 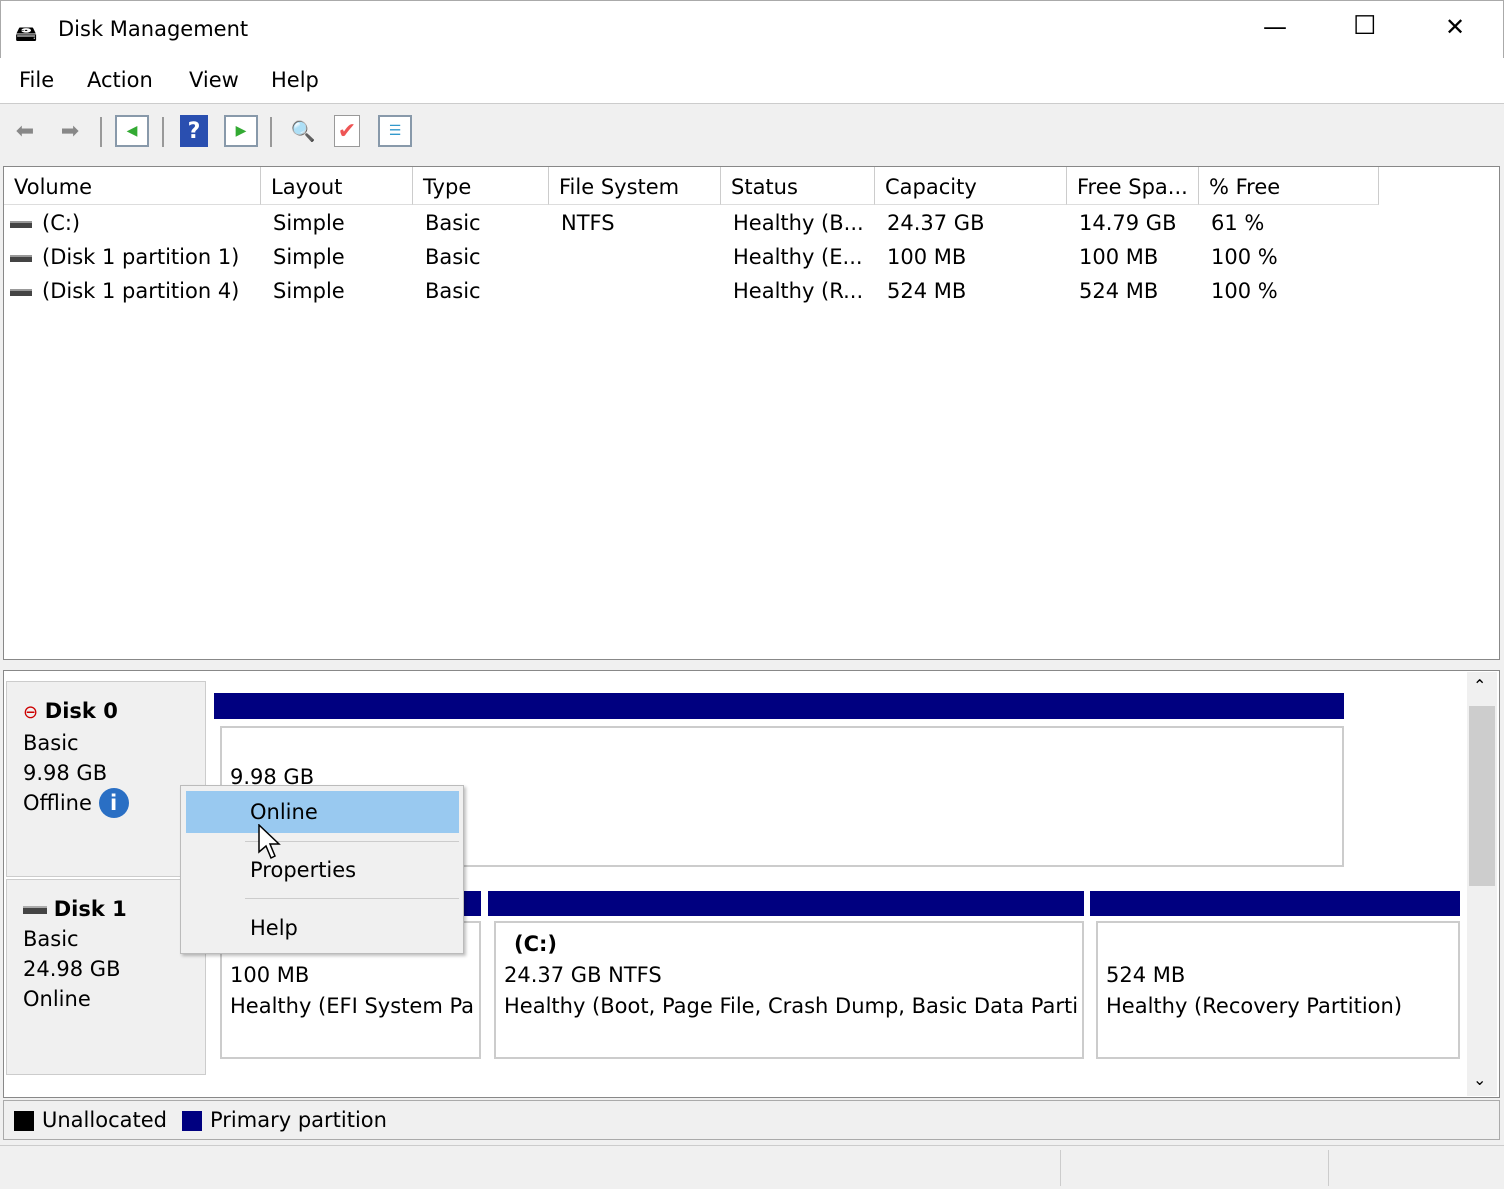 What do you see at coordinates (1455, 27) in the screenshot?
I see `close-button: ✕` at bounding box center [1455, 27].